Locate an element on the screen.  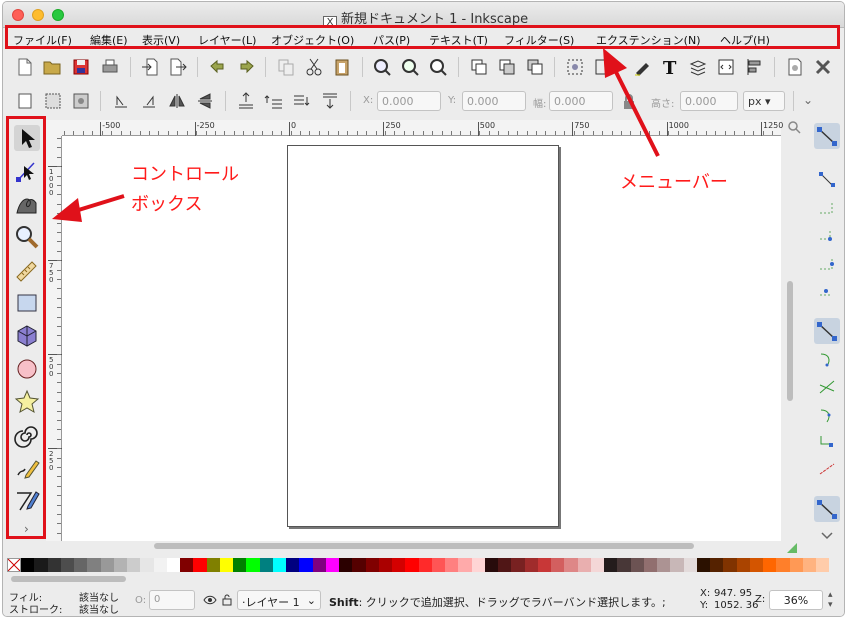
open-folder-icon is located at coordinates (52, 67).